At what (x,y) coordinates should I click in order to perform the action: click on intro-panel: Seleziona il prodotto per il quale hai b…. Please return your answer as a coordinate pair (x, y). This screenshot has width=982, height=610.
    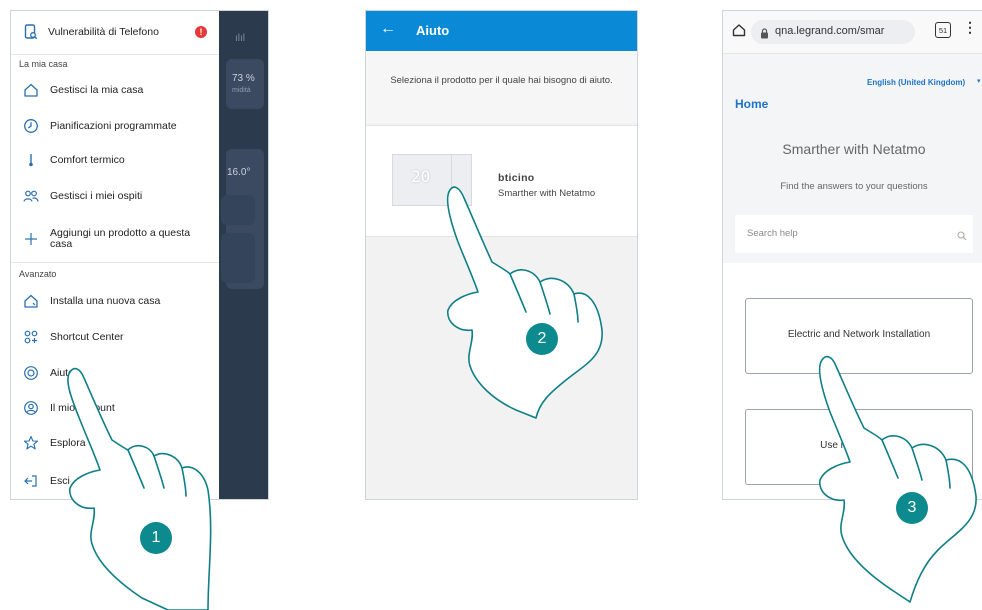
    Looking at the image, I should click on (501, 87).